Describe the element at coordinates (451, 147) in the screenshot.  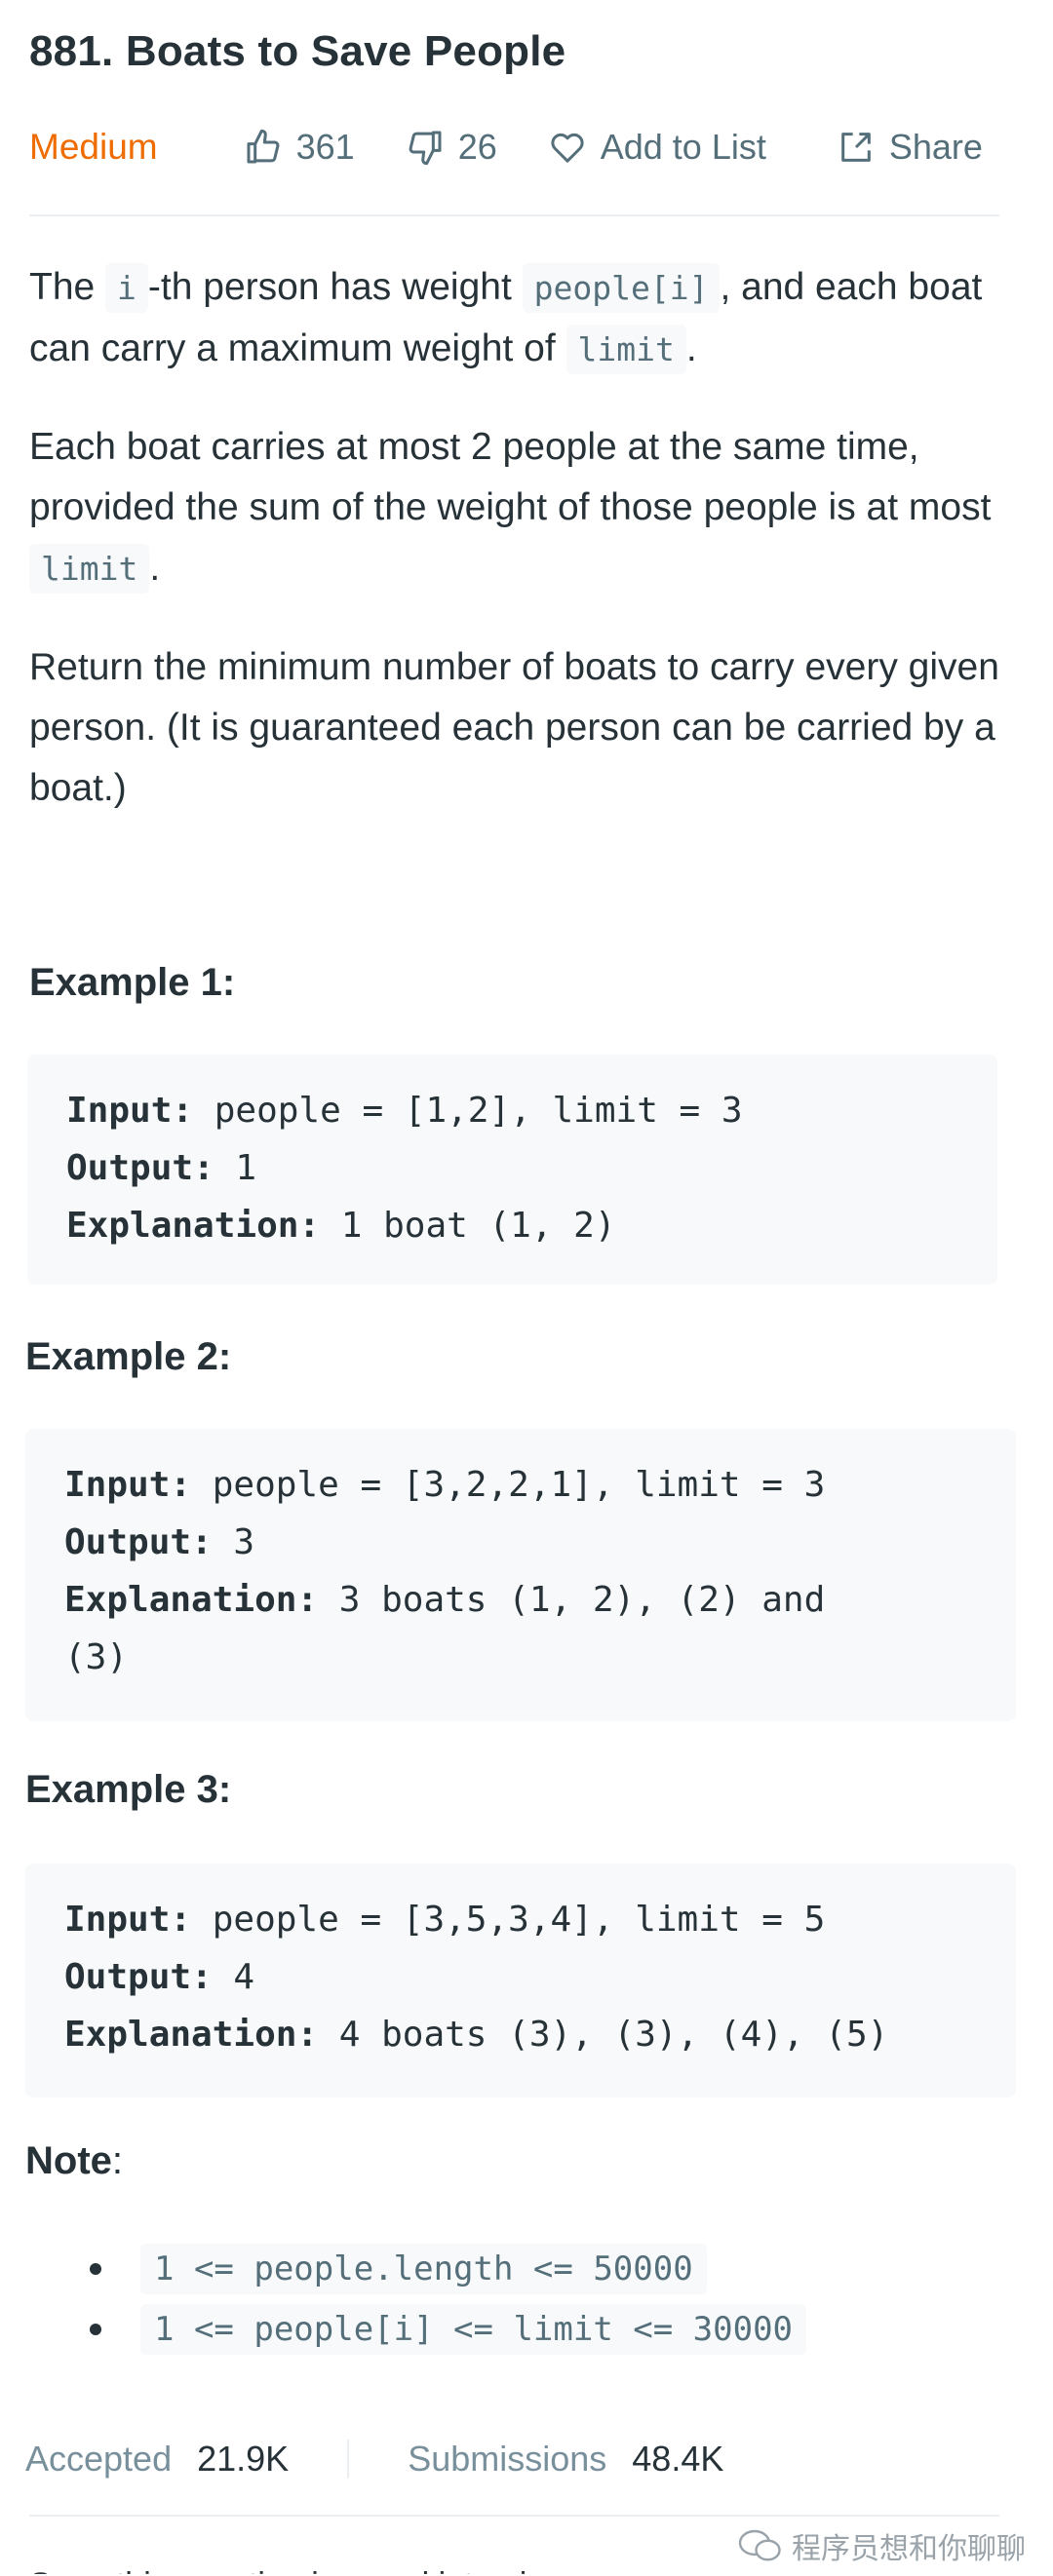
I see `dislike-button: 26` at that location.